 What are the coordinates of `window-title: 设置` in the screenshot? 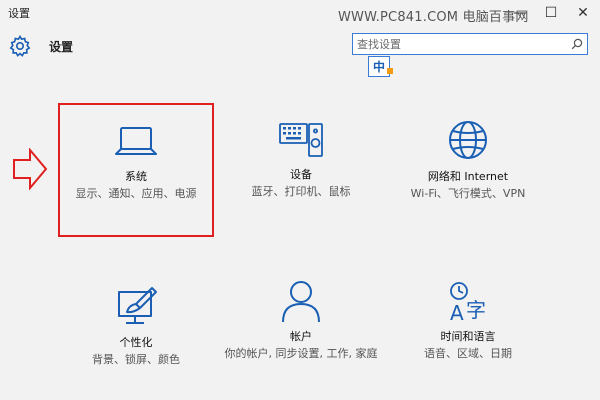 It's located at (19, 13).